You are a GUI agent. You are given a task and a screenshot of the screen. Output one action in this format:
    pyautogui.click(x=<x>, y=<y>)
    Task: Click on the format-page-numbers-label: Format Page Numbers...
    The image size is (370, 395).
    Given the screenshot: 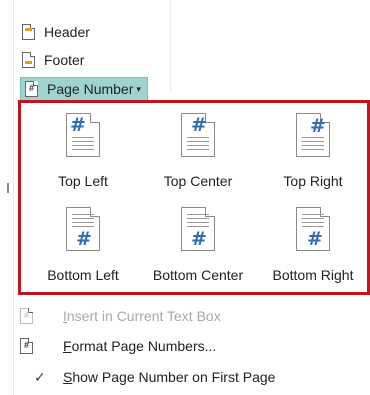 What is the action you would take?
    pyautogui.click(x=140, y=346)
    